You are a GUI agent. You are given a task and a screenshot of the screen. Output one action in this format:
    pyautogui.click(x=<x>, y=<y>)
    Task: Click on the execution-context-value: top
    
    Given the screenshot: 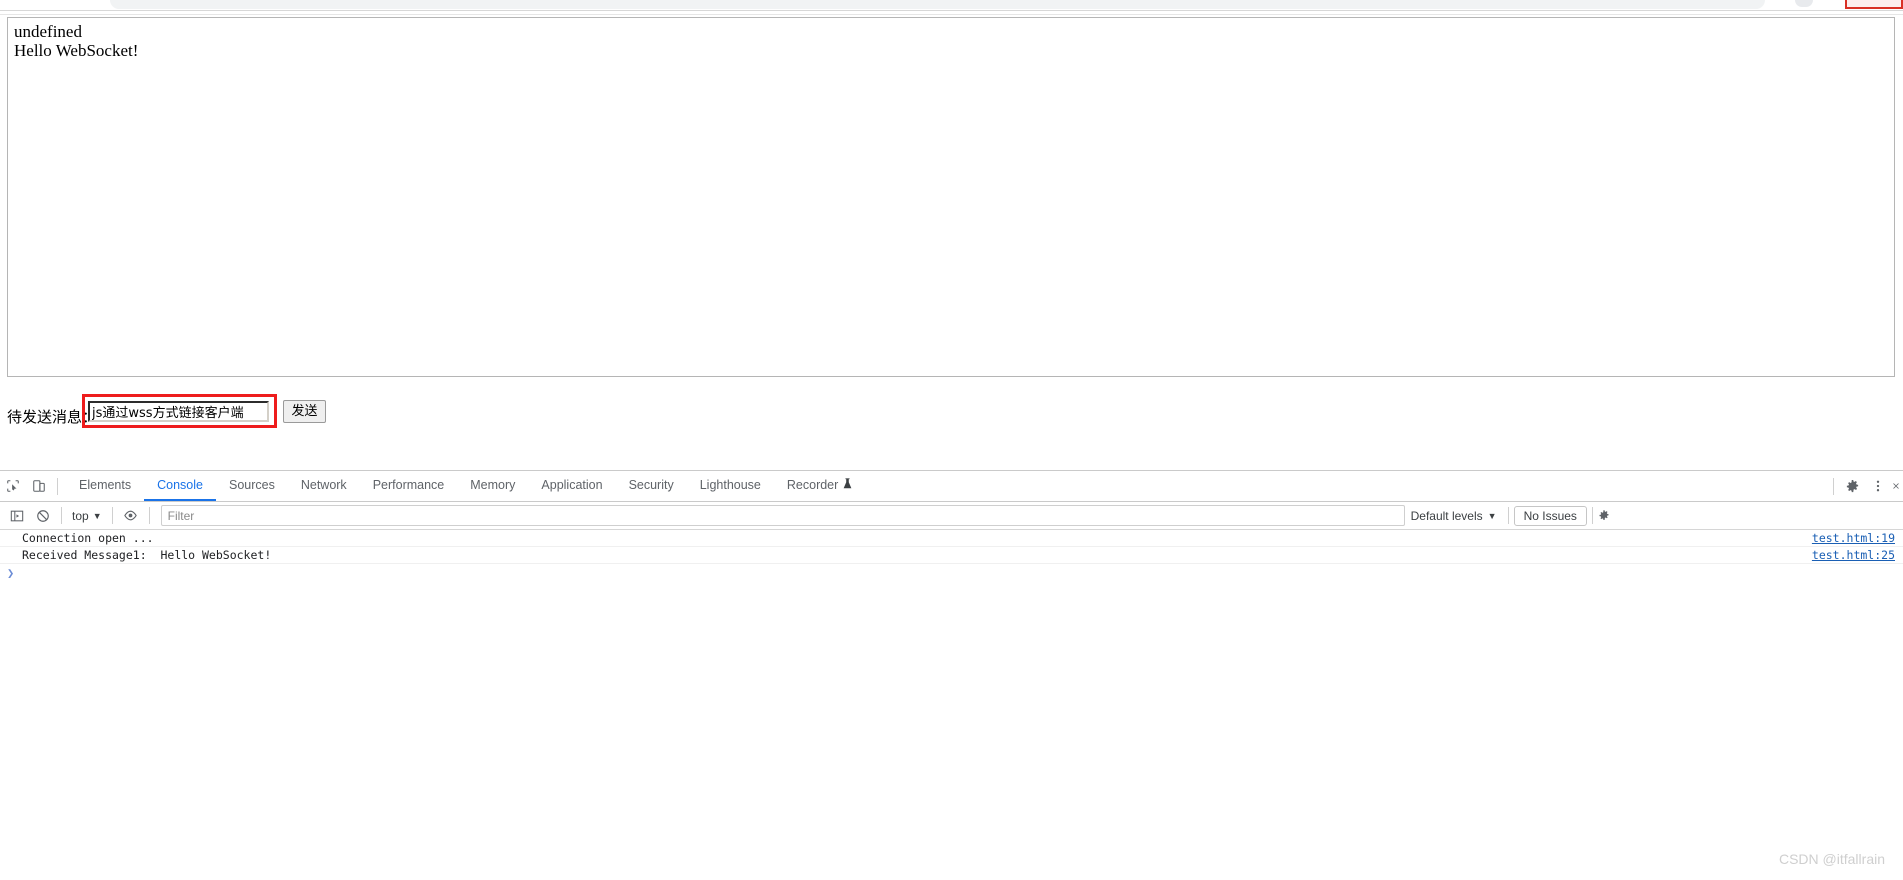 What is the action you would take?
    pyautogui.click(x=80, y=515)
    